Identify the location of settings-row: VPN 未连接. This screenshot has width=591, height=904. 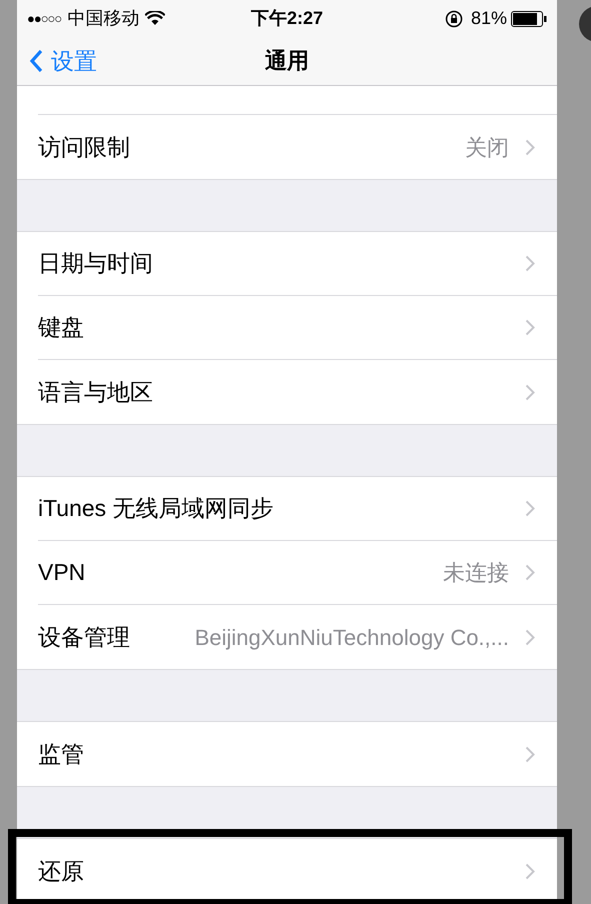
(287, 573).